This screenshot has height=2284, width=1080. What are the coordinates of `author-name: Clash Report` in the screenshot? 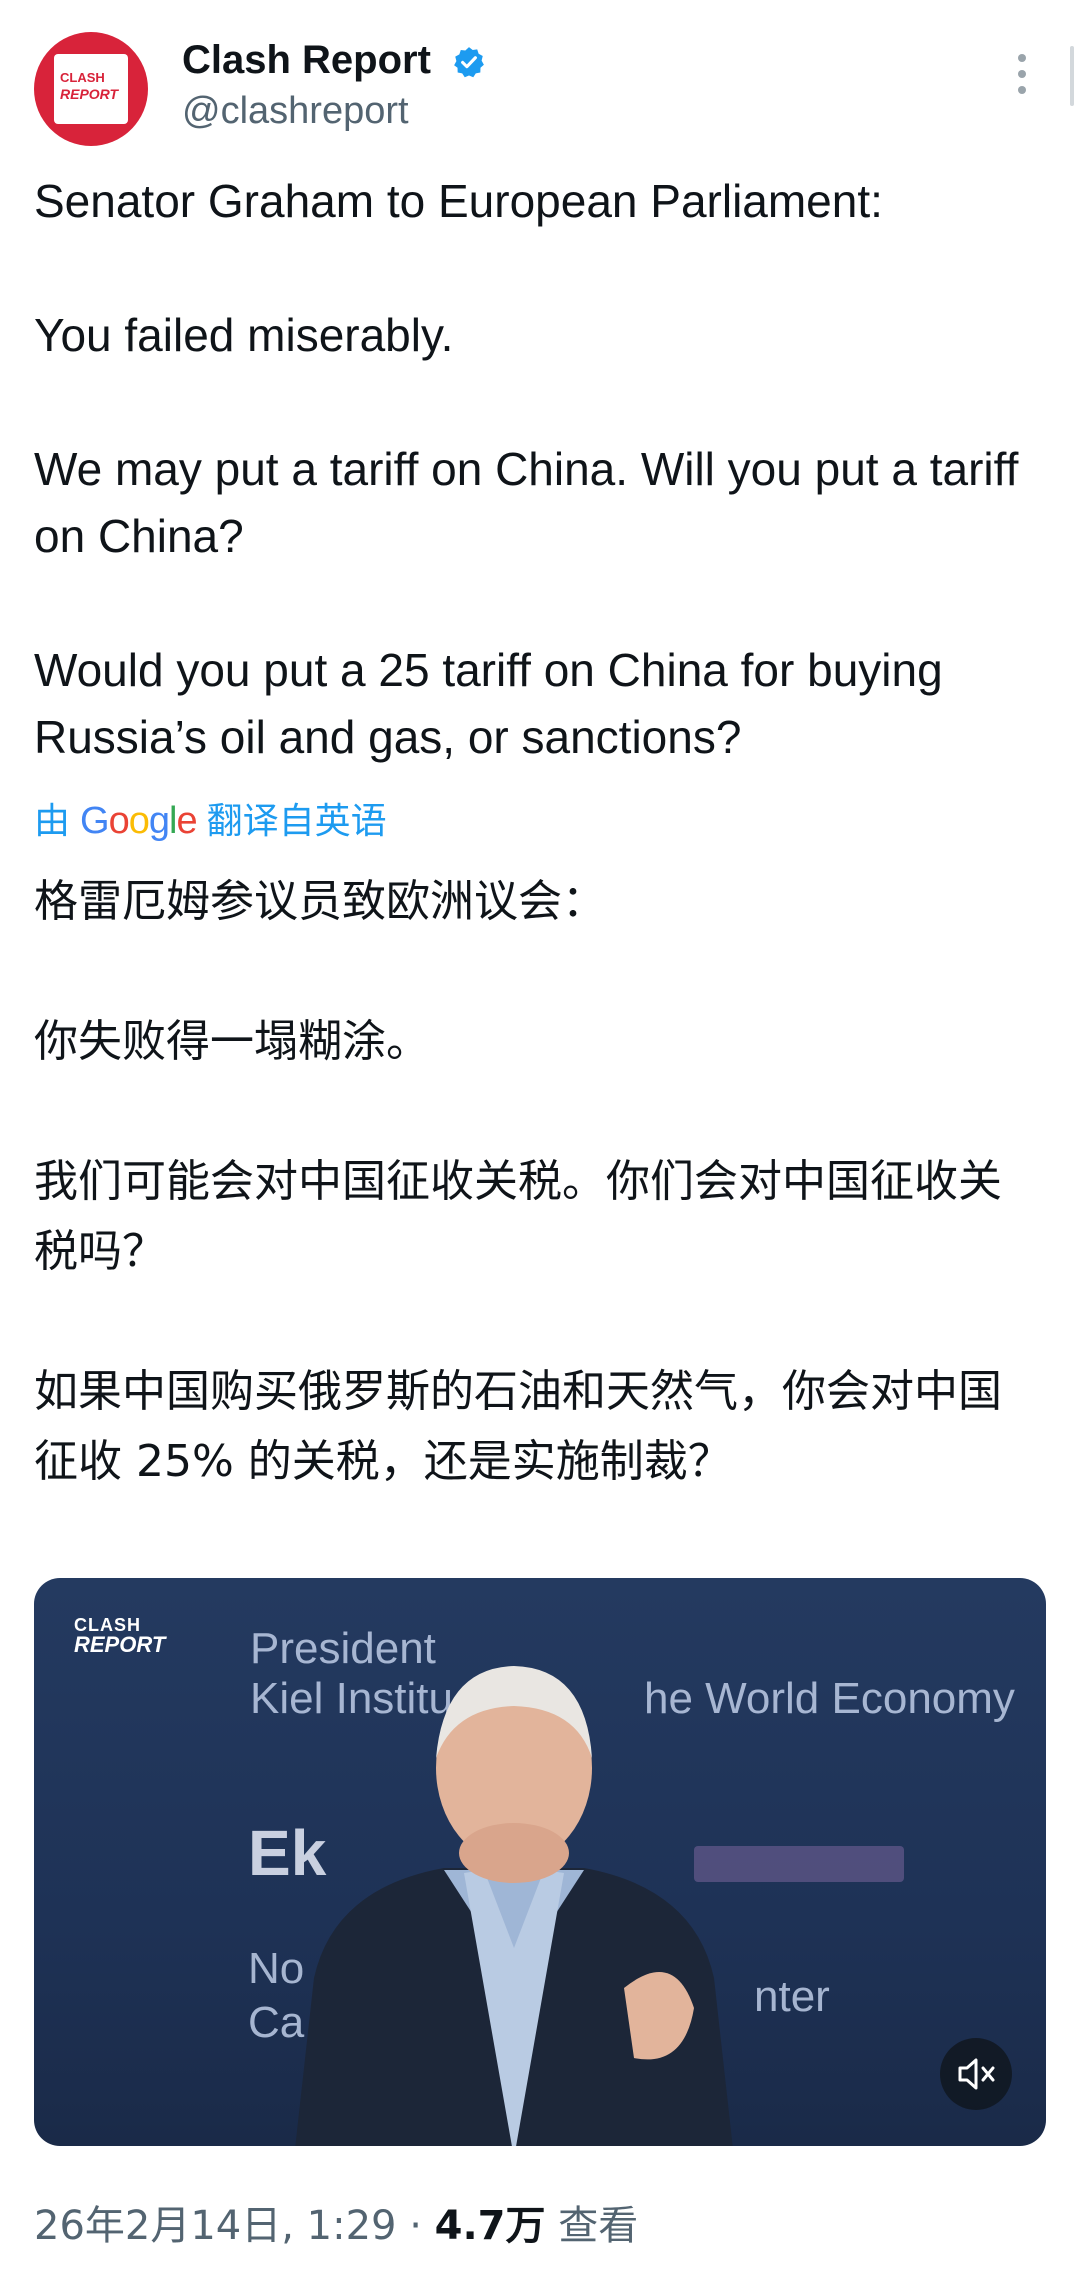 It's located at (306, 60).